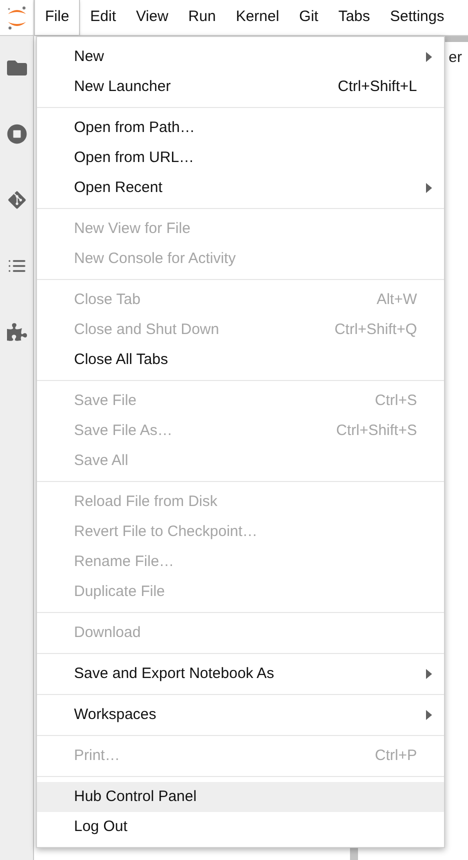 The image size is (468, 860). I want to click on menu-item: Log Out, so click(240, 827).